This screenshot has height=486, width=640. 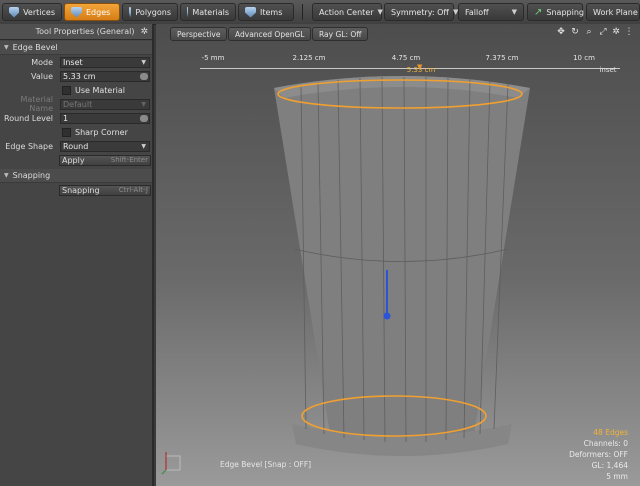 I want to click on edges-mode-button: Edges, so click(x=92, y=12).